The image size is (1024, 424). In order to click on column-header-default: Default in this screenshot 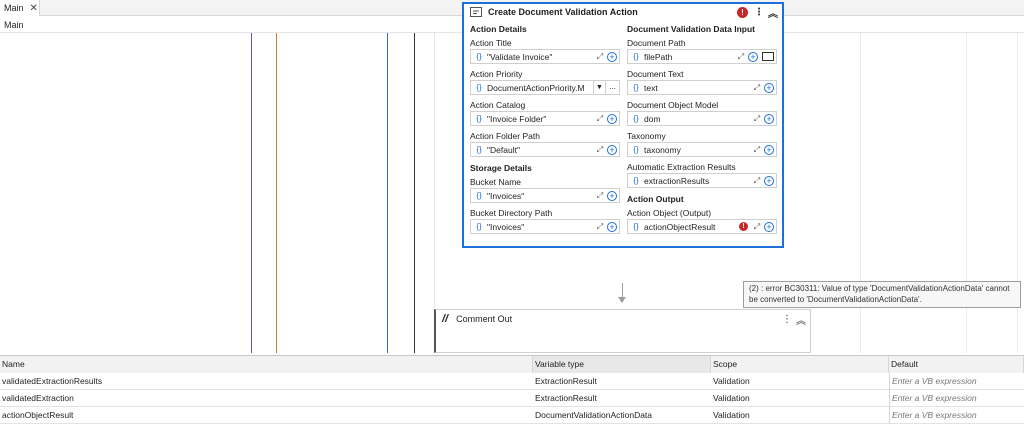, I will do `click(956, 364)`.